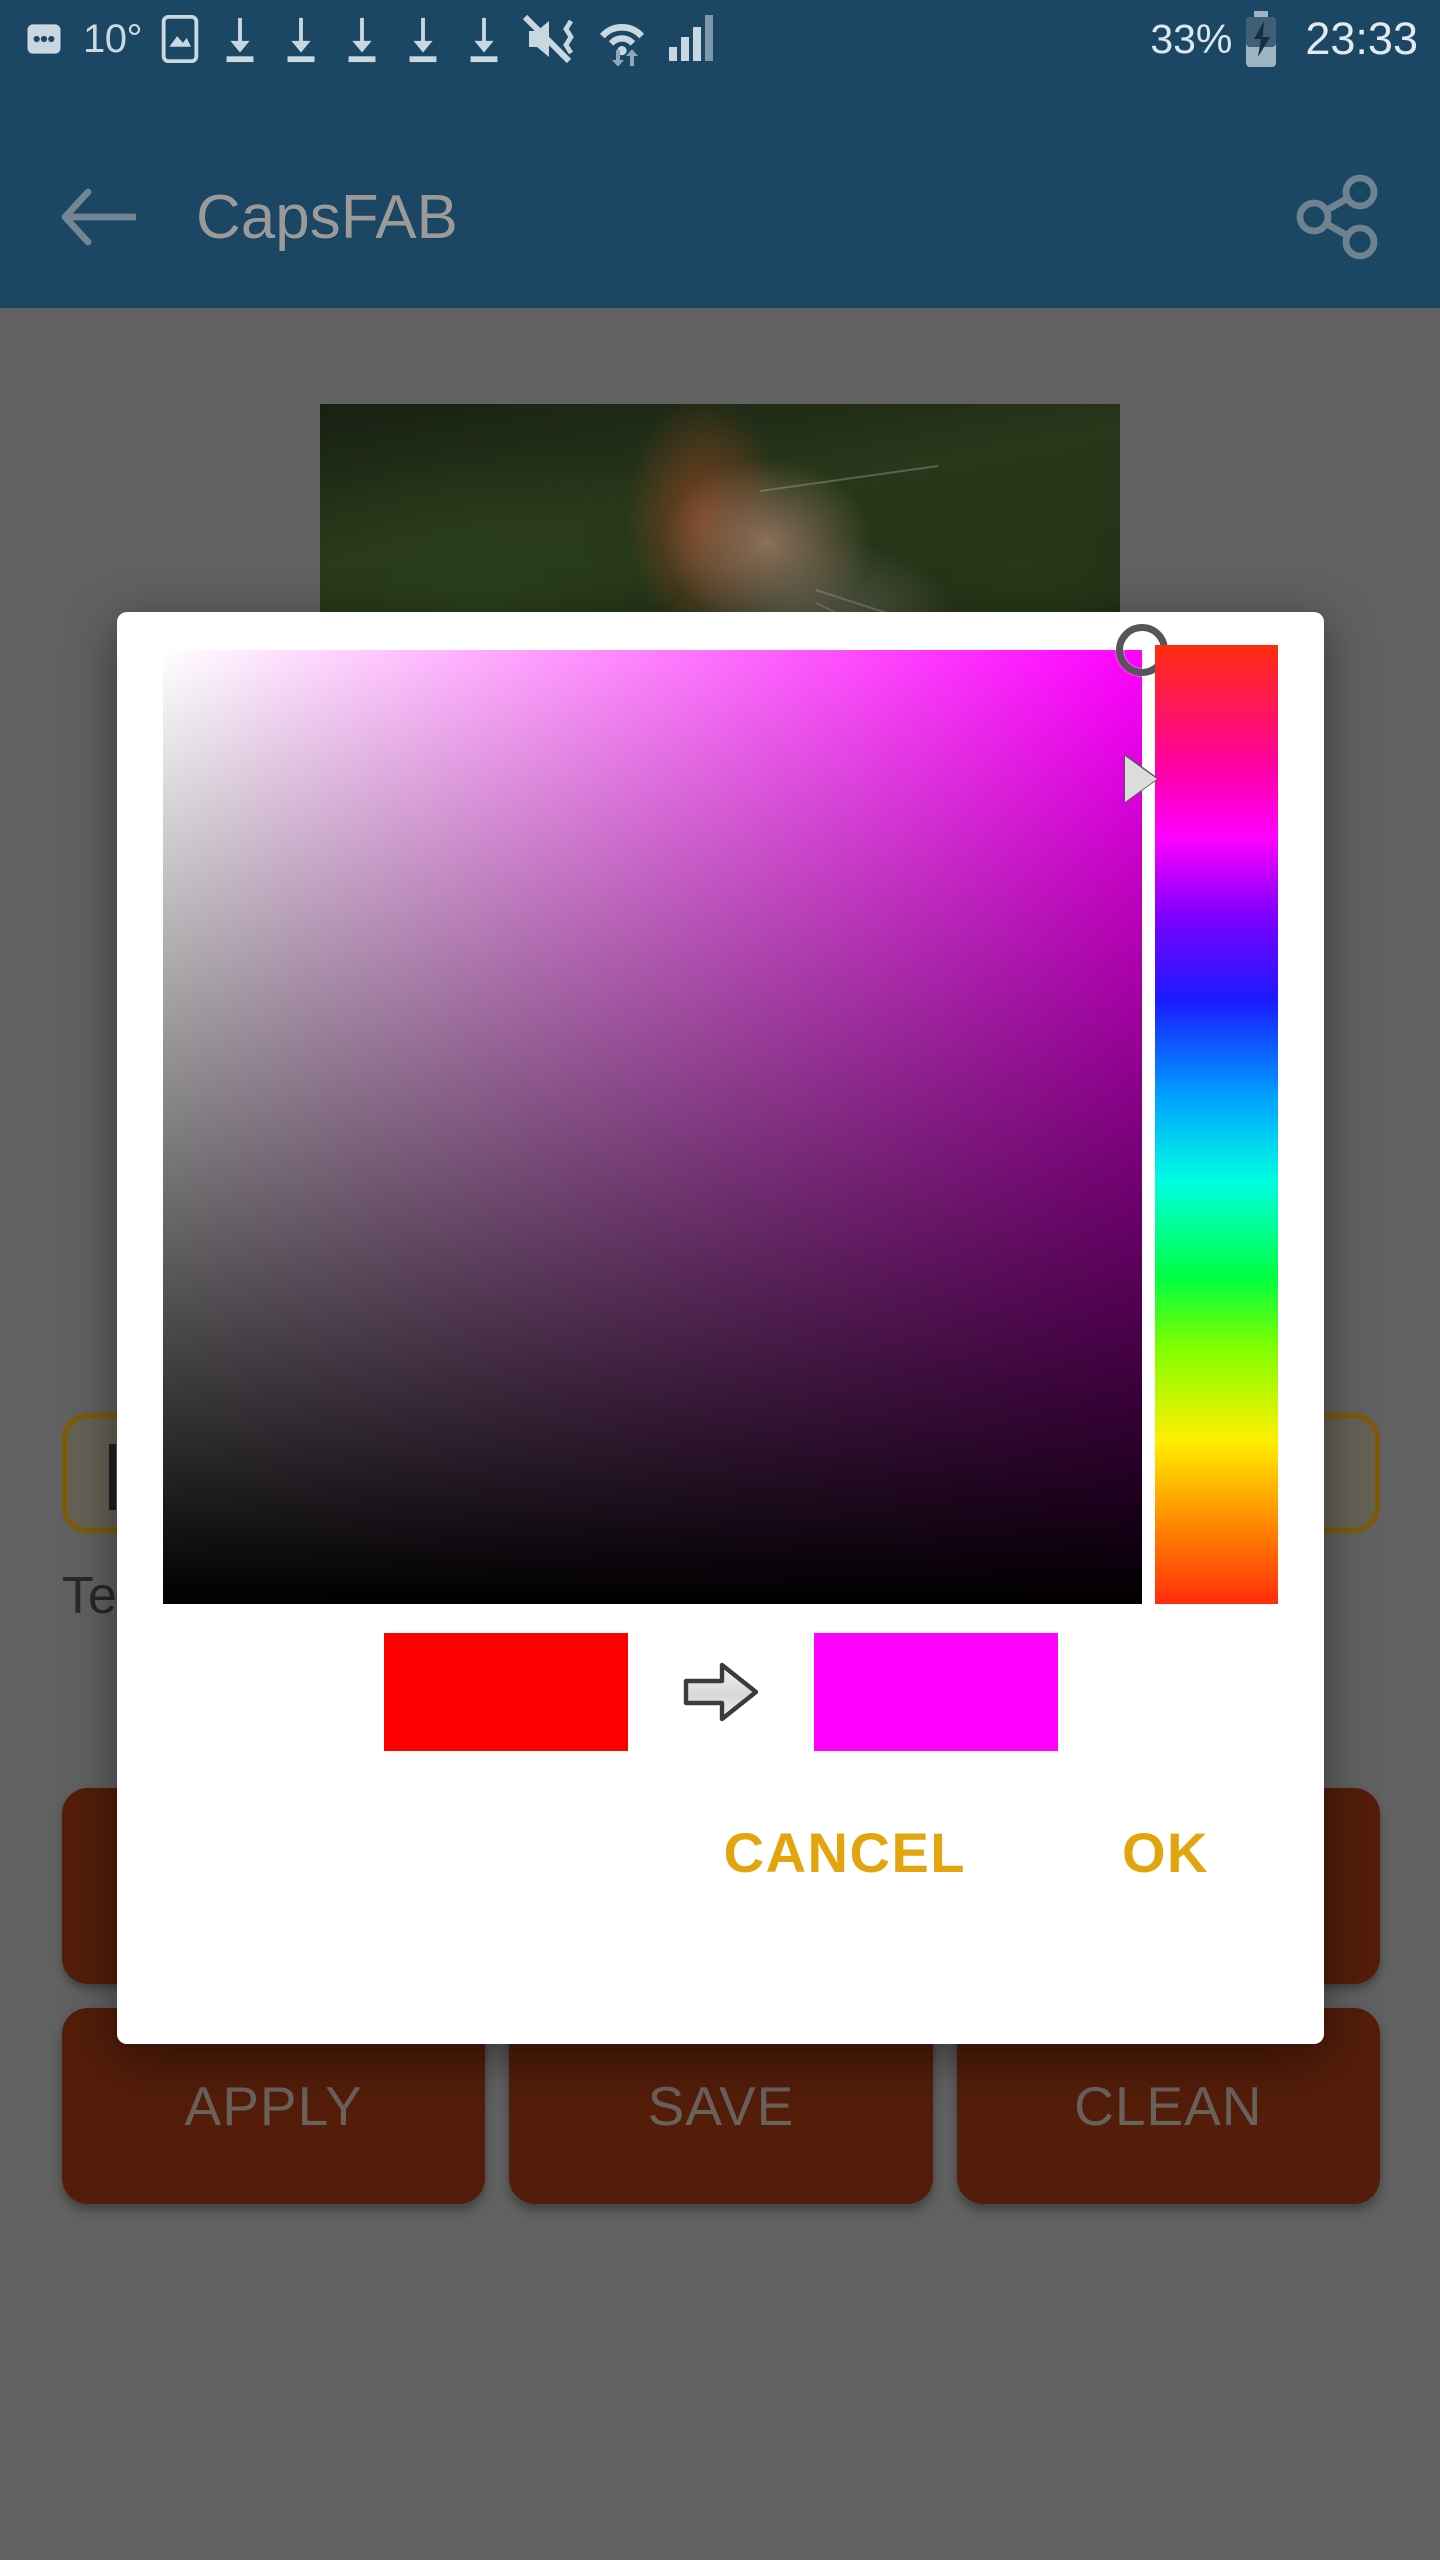  What do you see at coordinates (113, 38) in the screenshot?
I see `temperature-indicator: 10°` at bounding box center [113, 38].